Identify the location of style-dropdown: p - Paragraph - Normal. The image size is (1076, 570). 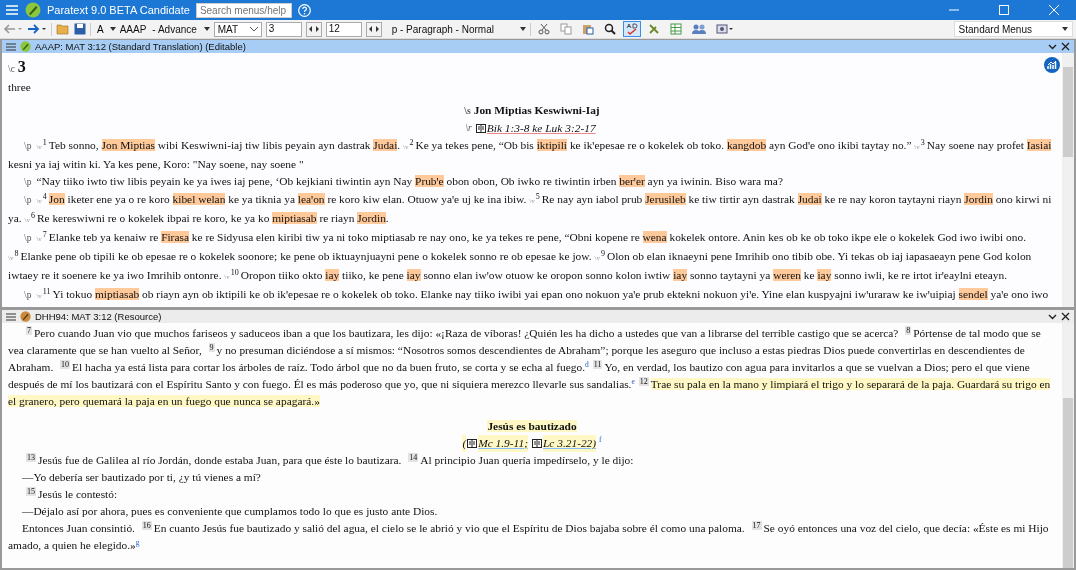
(453, 29).